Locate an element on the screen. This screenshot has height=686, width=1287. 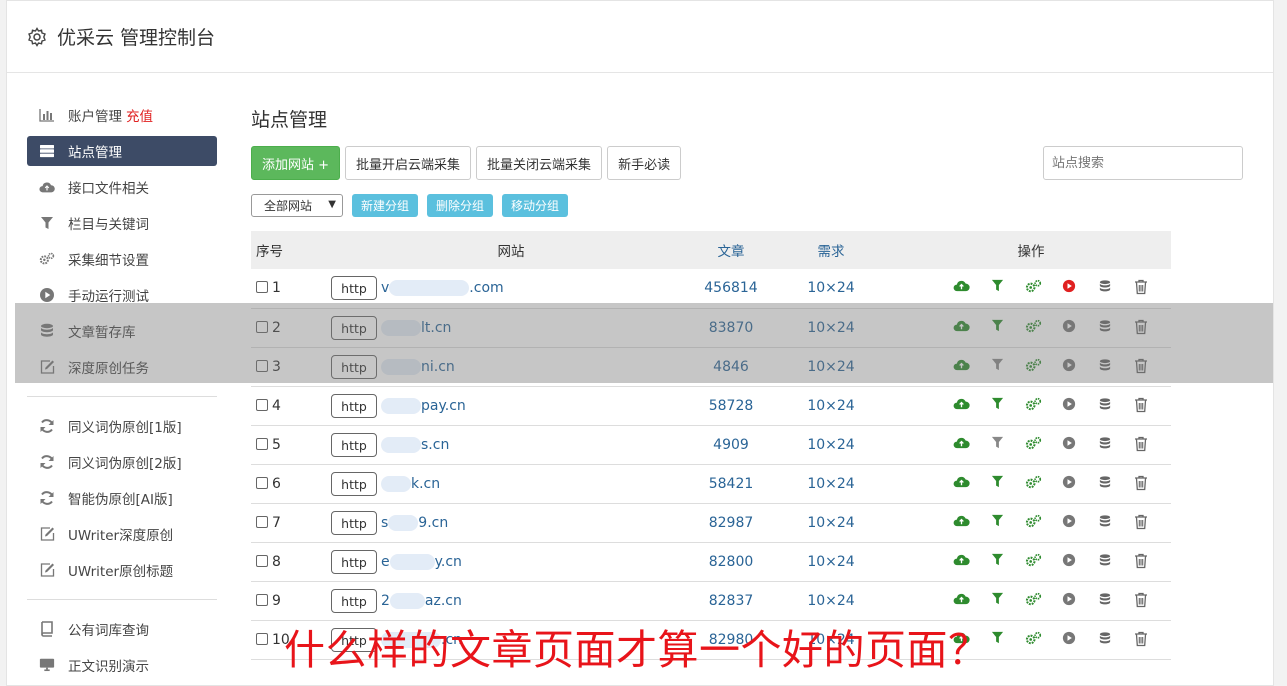
article-count: 82837 is located at coordinates (731, 600).